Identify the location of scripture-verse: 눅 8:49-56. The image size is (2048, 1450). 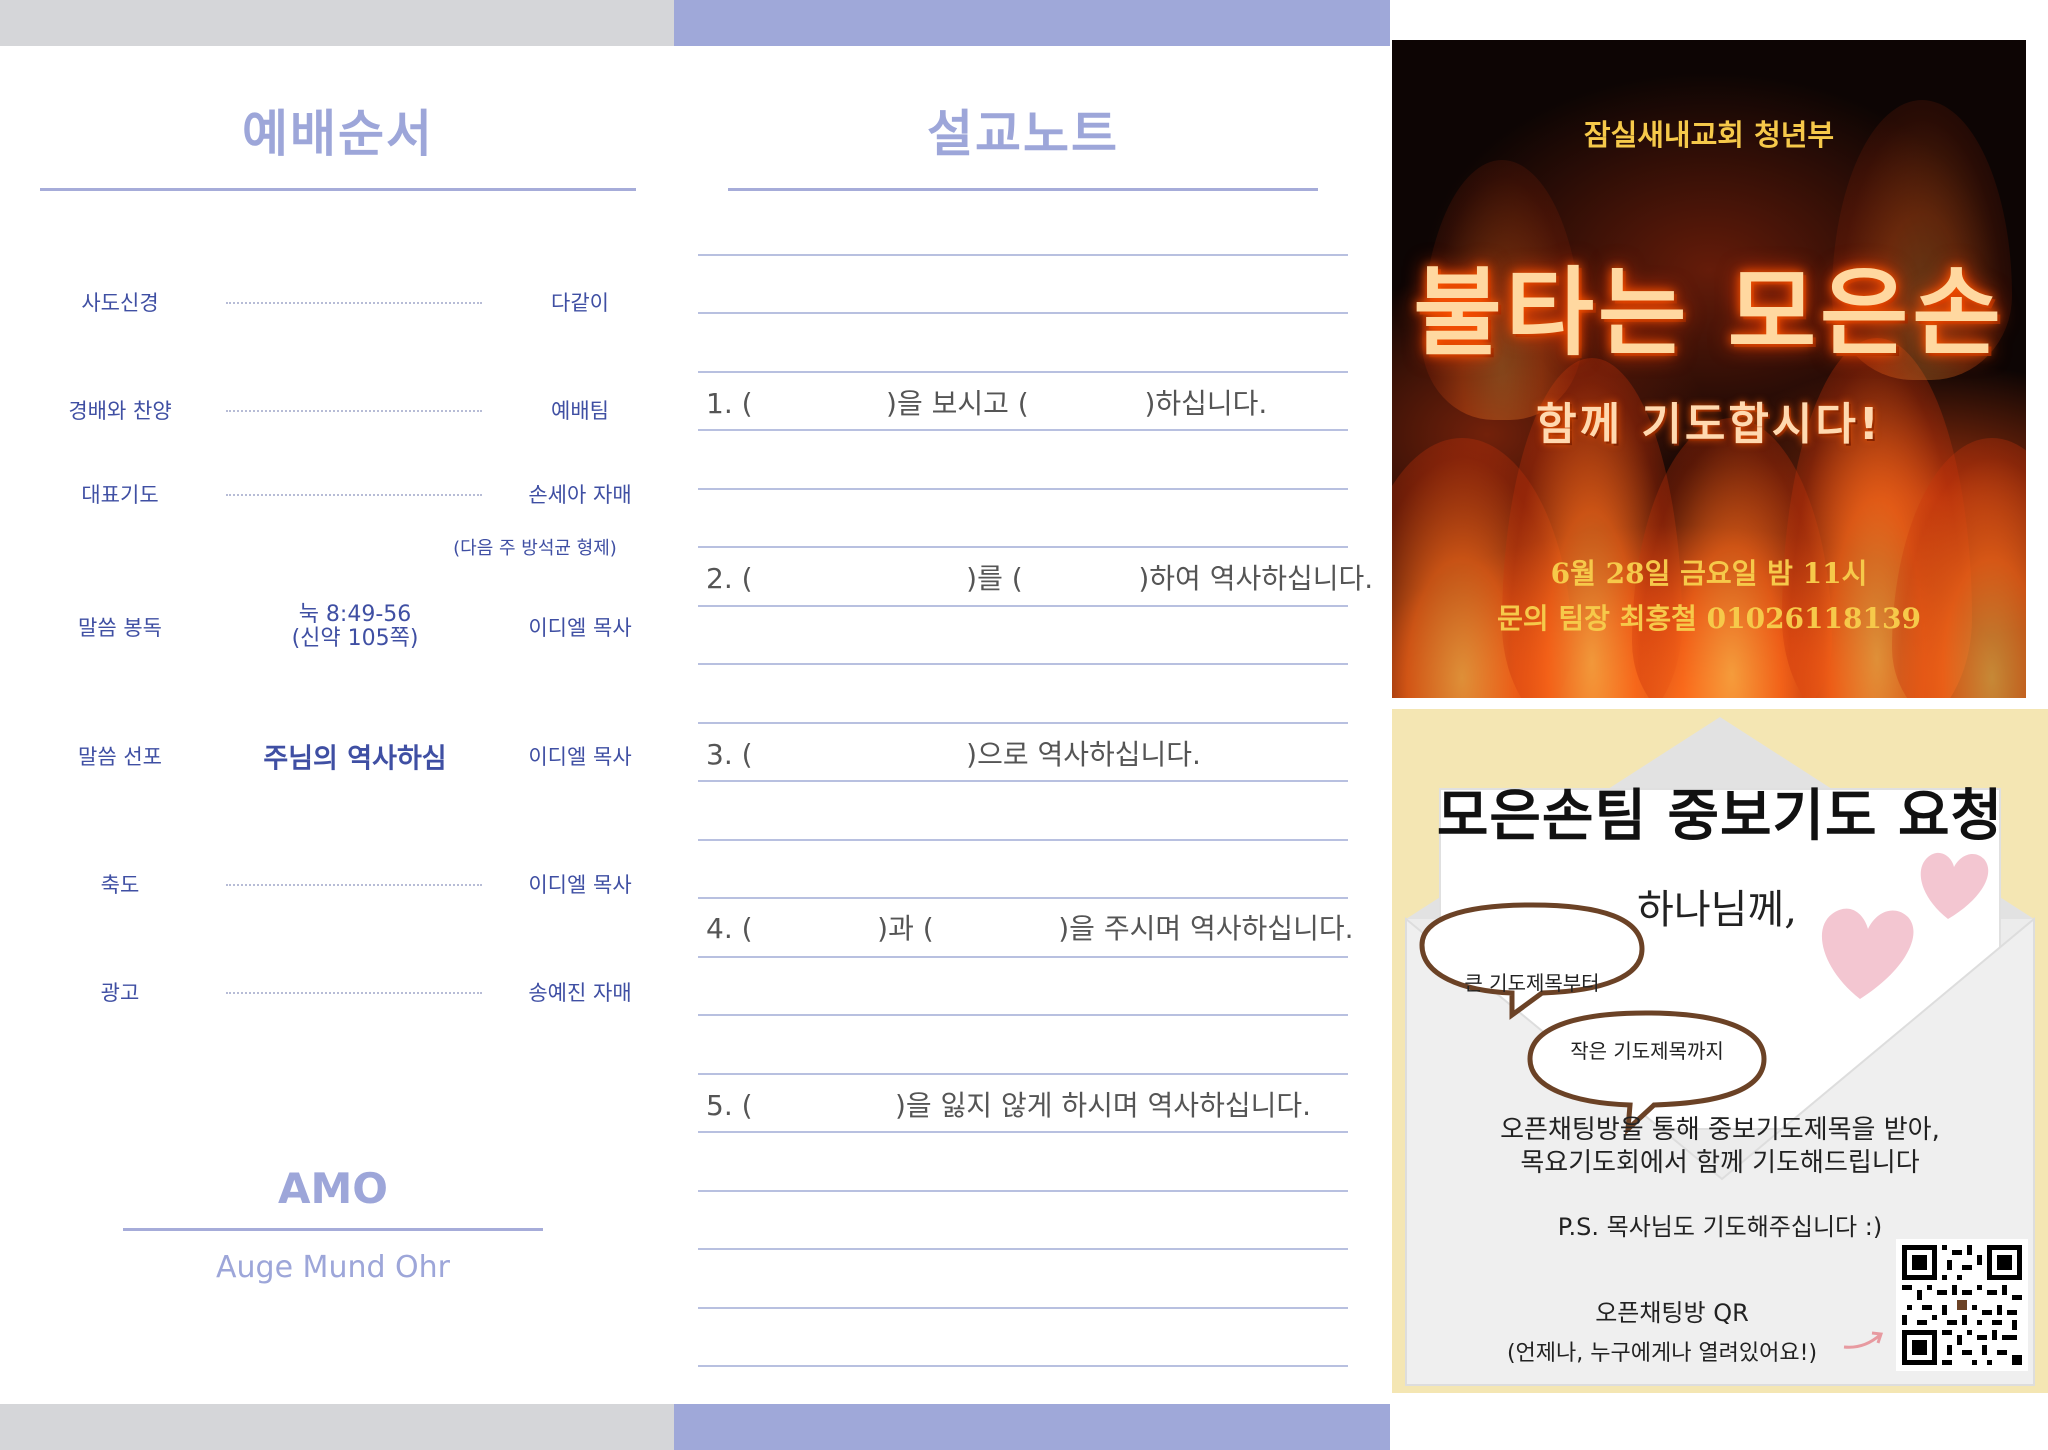
(355, 614).